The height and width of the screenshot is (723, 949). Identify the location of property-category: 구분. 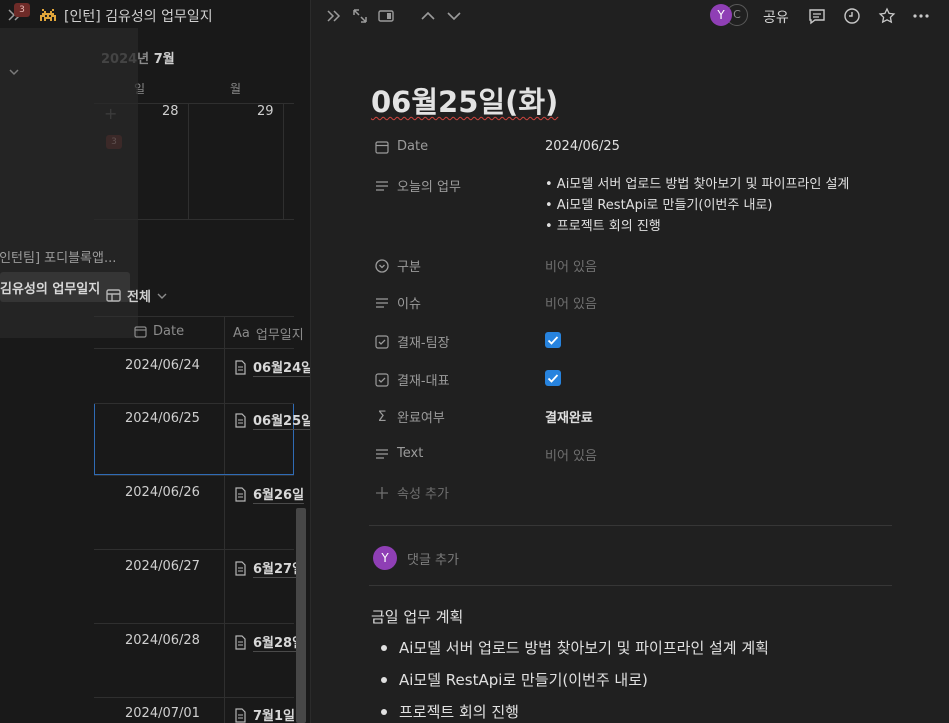
(398, 265).